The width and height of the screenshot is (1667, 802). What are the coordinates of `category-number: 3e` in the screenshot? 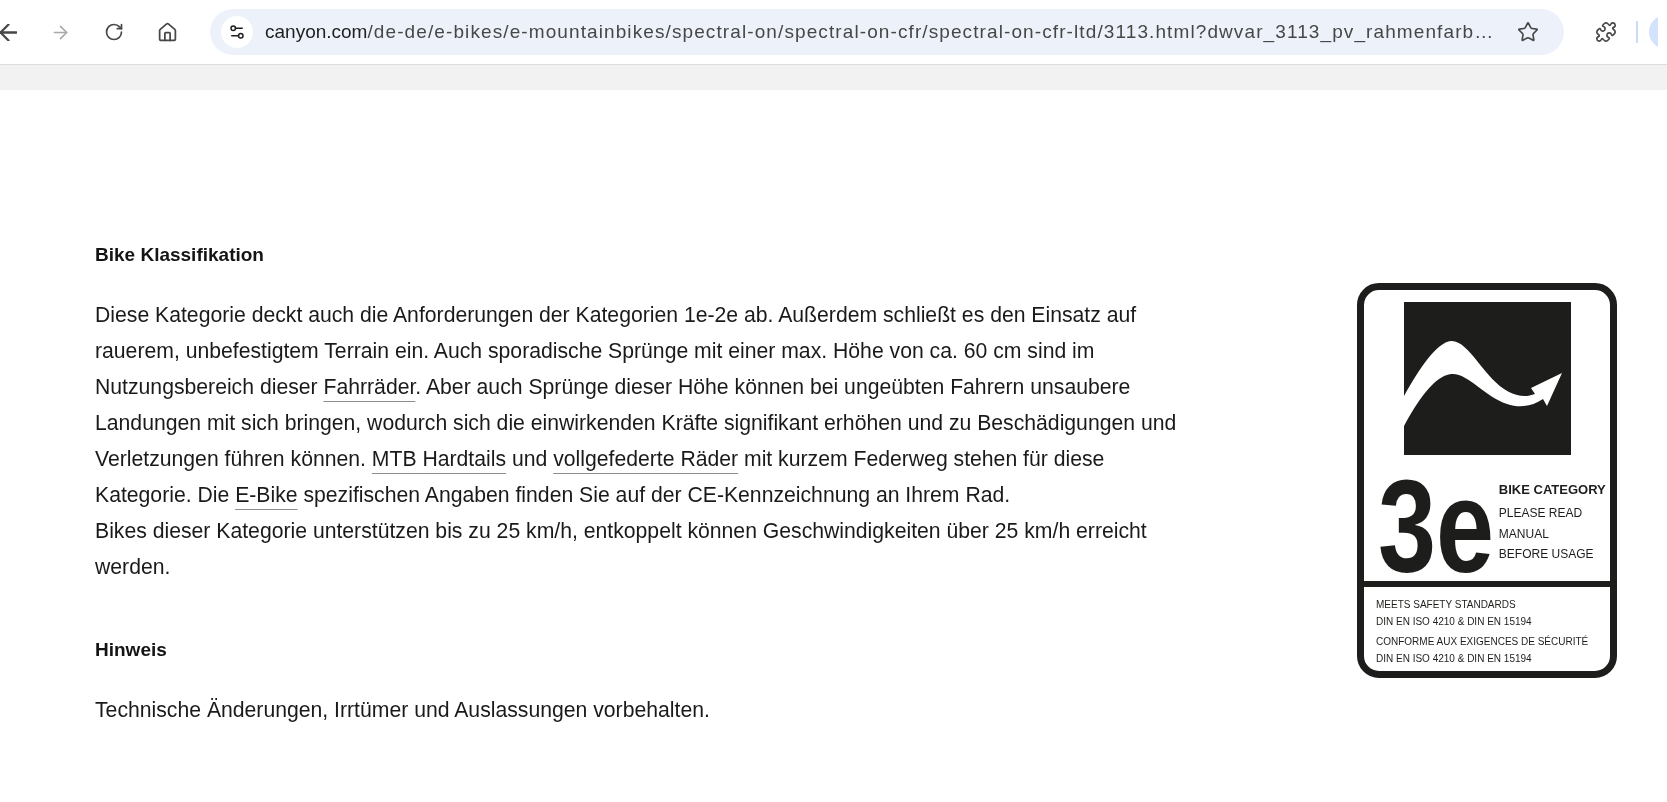 It's located at (1436, 527).